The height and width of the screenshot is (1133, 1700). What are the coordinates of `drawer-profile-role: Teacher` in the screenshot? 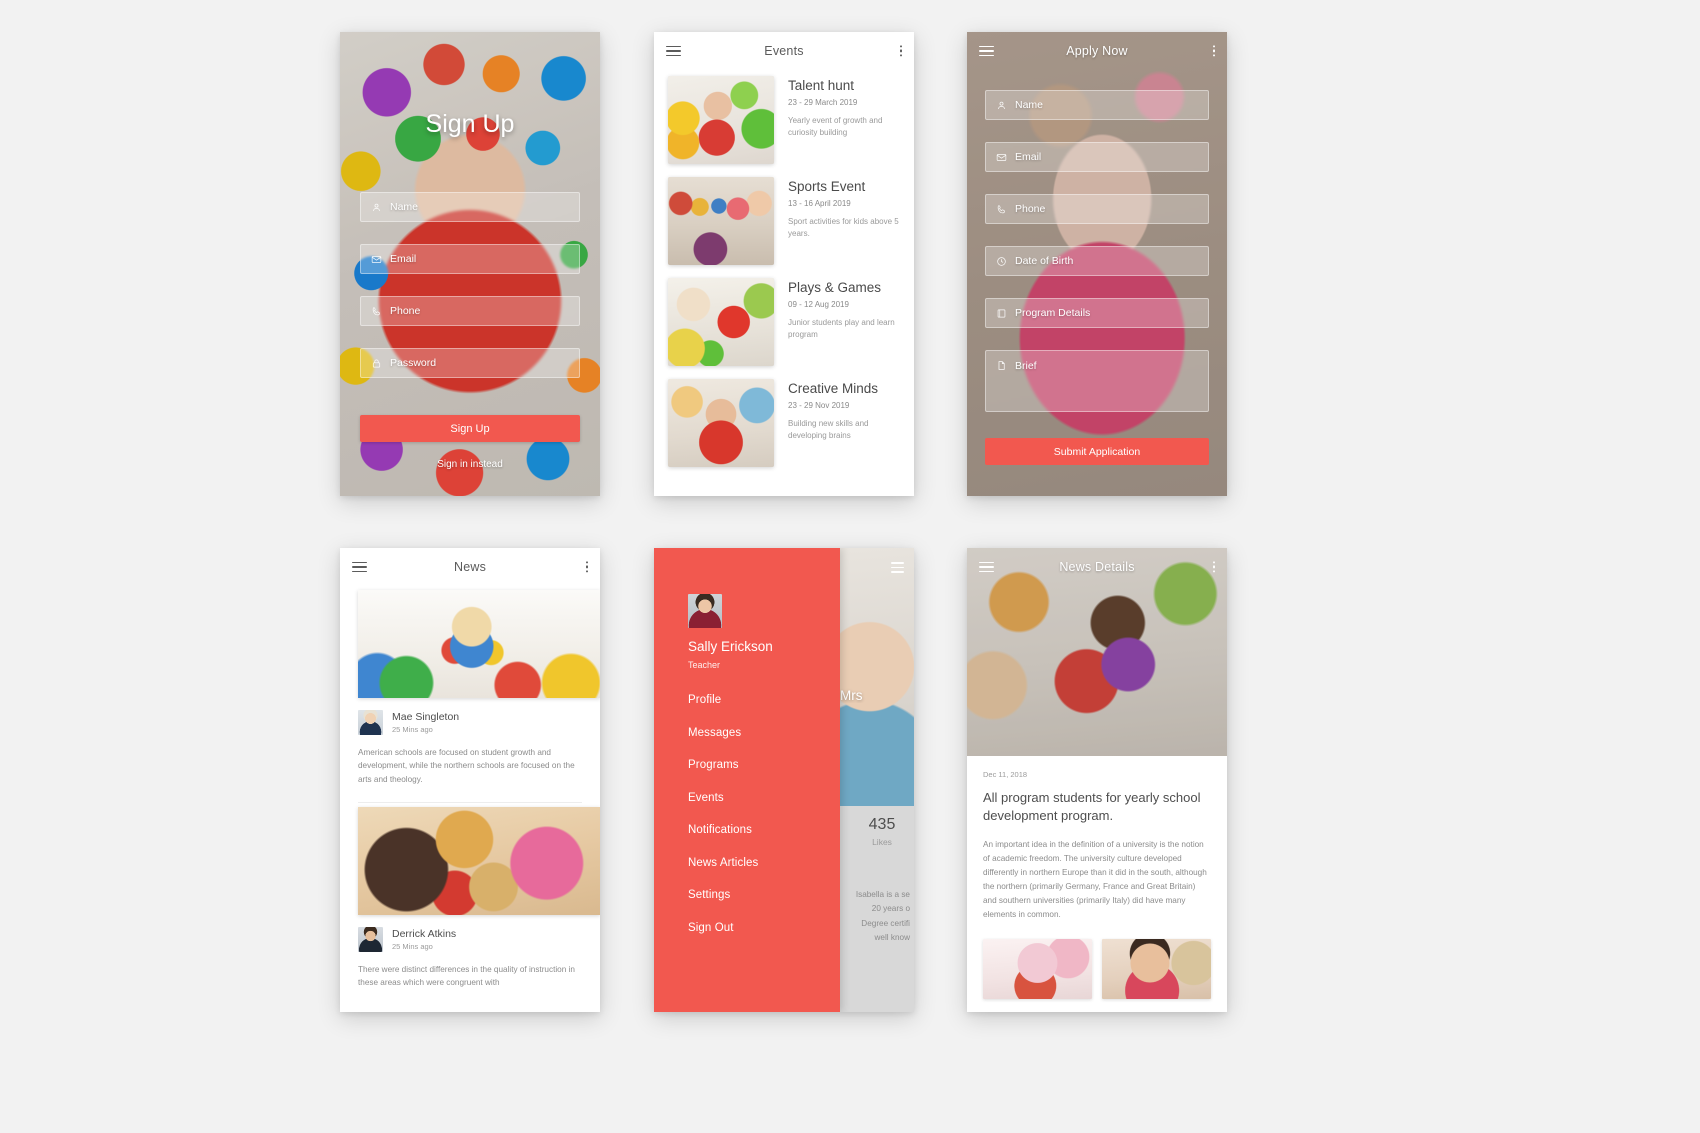 It's located at (704, 665).